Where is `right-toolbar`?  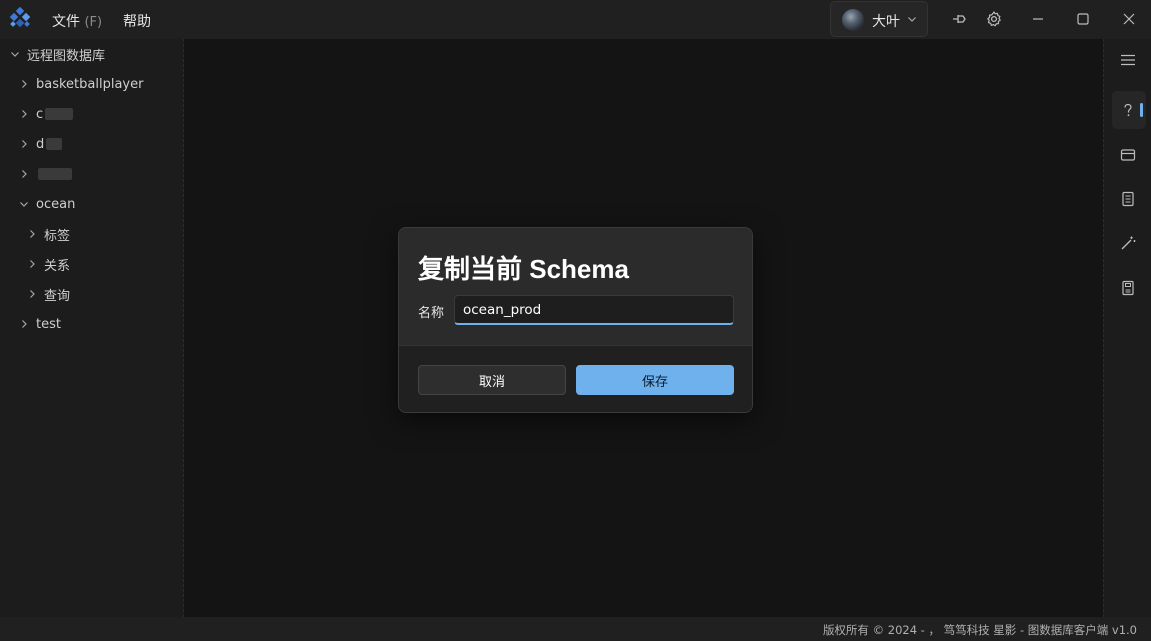
right-toolbar is located at coordinates (1127, 328).